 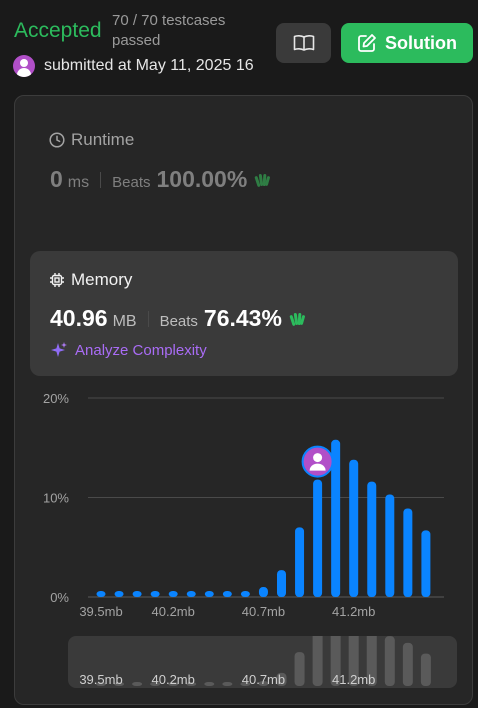 What do you see at coordinates (78, 182) in the screenshot?
I see `runtime-unit: ms` at bounding box center [78, 182].